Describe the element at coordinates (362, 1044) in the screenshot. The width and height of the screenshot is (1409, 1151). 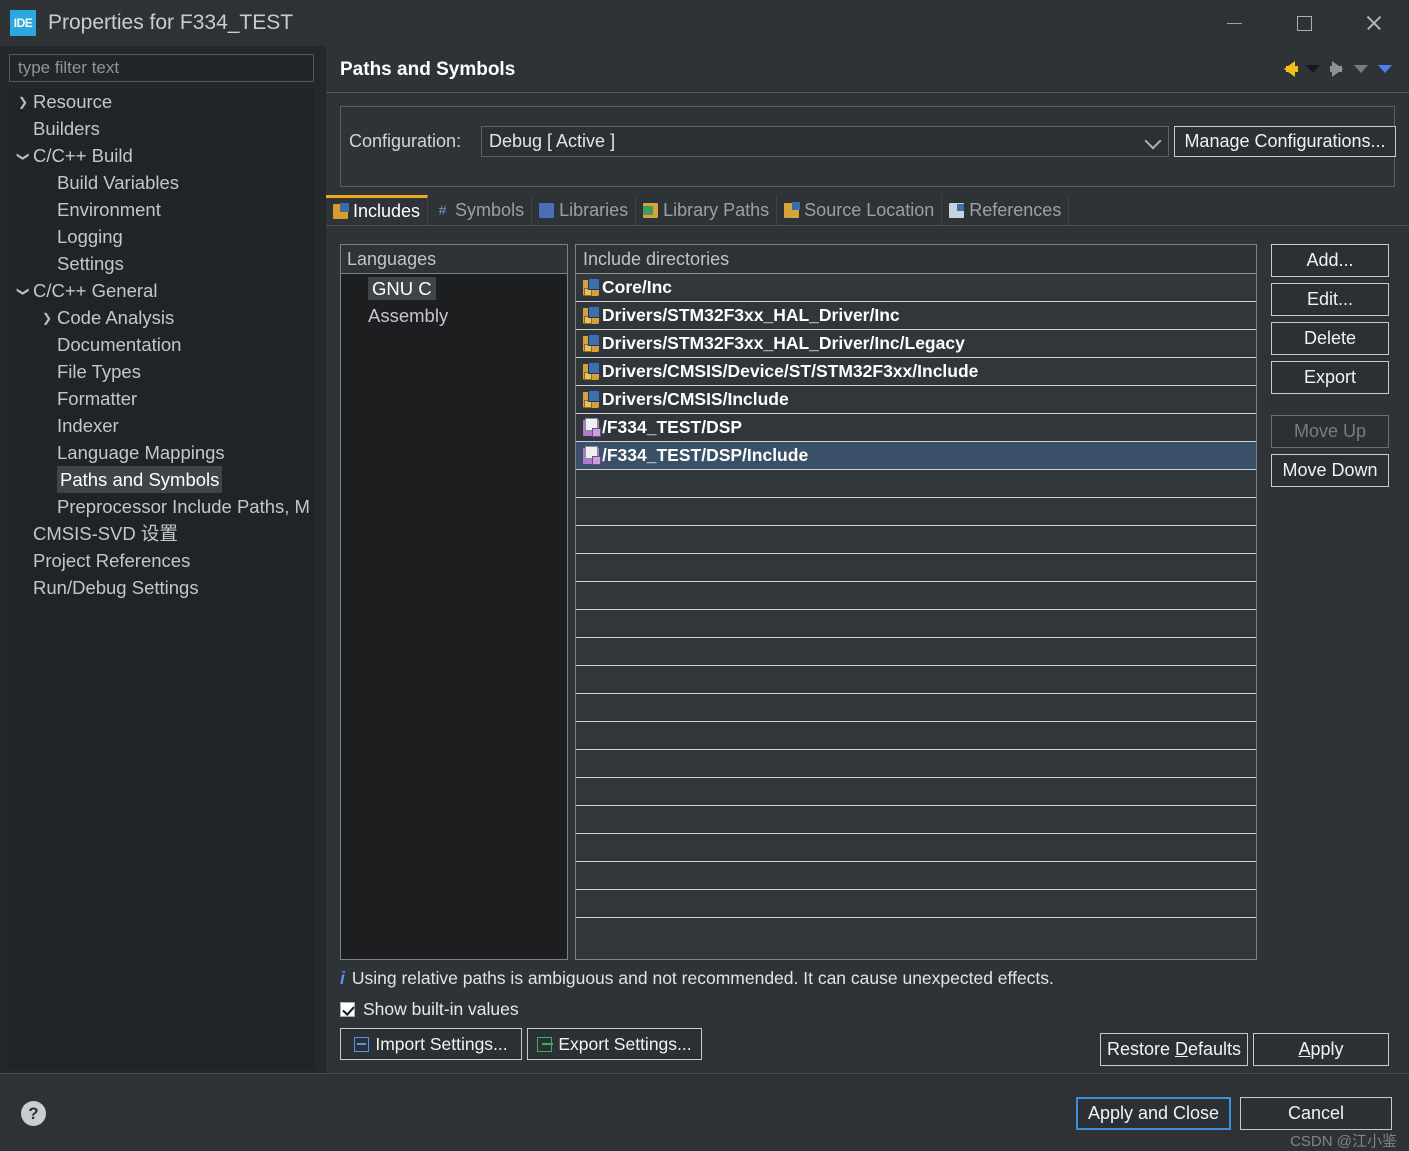
I see `import-icon` at that location.